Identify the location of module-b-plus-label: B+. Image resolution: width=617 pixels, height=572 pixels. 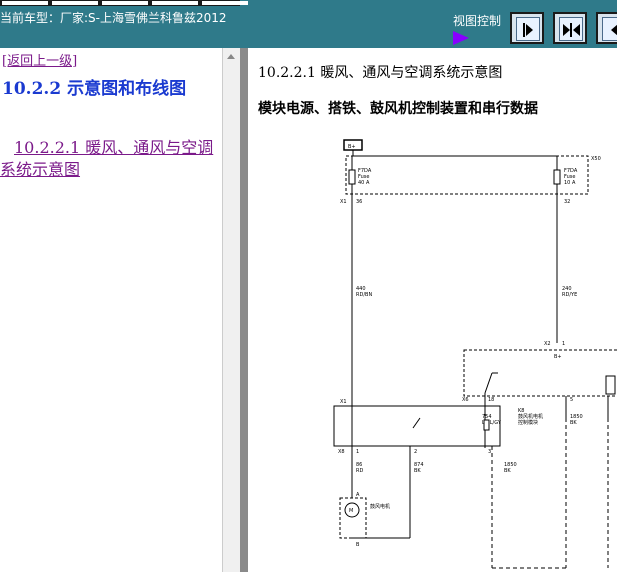
(558, 357).